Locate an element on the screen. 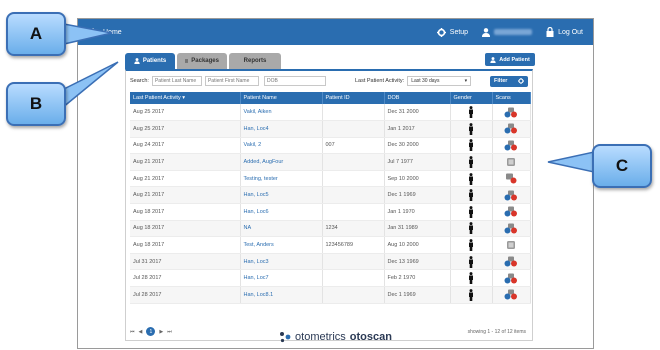 This screenshot has width=660, height=350. table-row: Jul 28 2017 Han, Loc8.1 Dec 1 1969 is located at coordinates (330, 295).